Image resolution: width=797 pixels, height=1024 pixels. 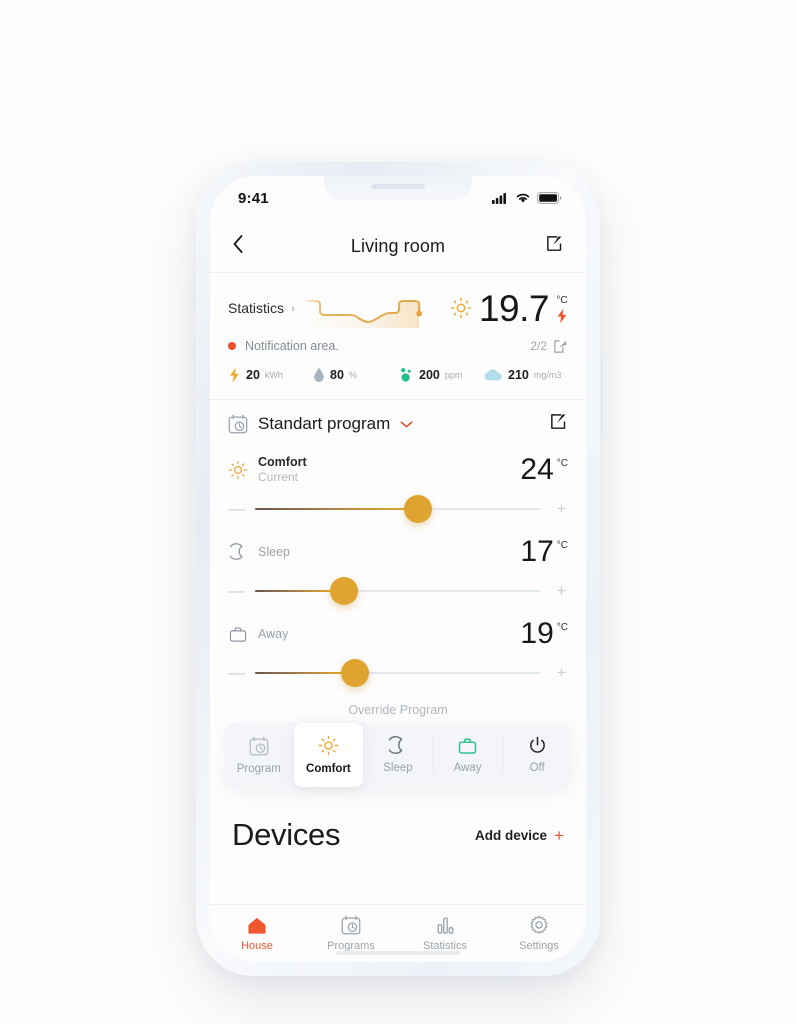 What do you see at coordinates (270, 375) in the screenshot?
I see `metric-energy: 20 kWh` at bounding box center [270, 375].